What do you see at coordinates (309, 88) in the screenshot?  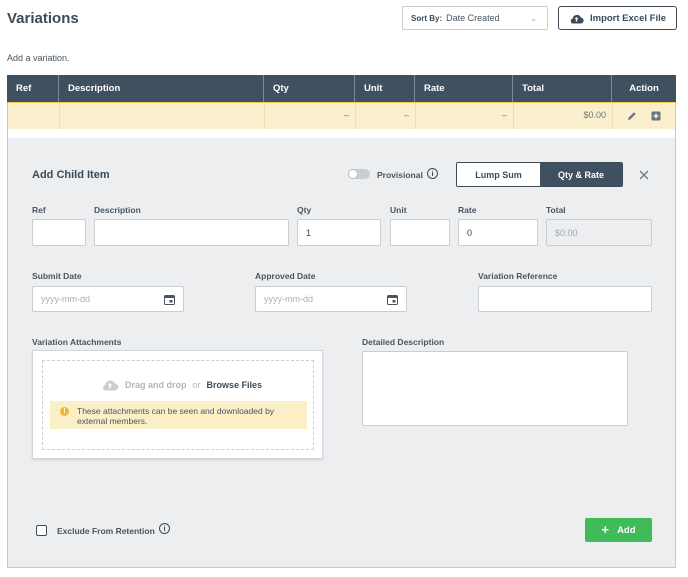 I see `column-header-qty: Qty` at bounding box center [309, 88].